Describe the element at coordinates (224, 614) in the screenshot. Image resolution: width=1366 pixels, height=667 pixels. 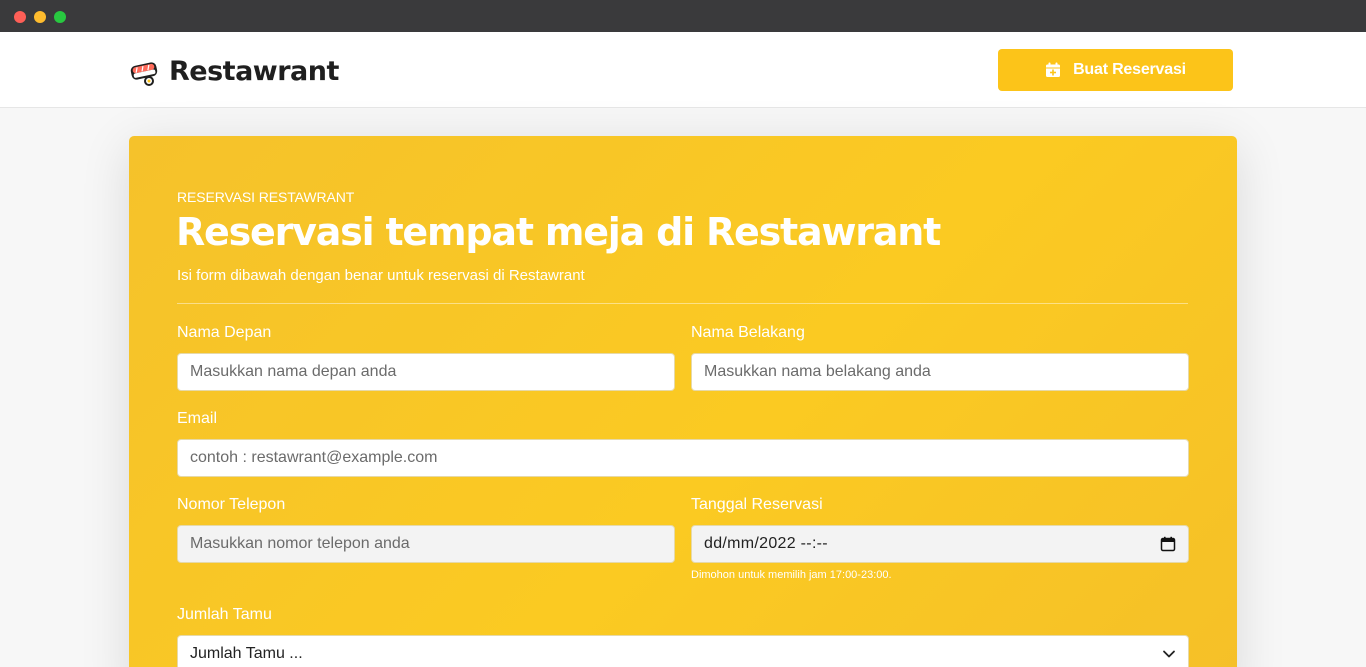
I see `guests-label: Jumlah Tamu` at that location.